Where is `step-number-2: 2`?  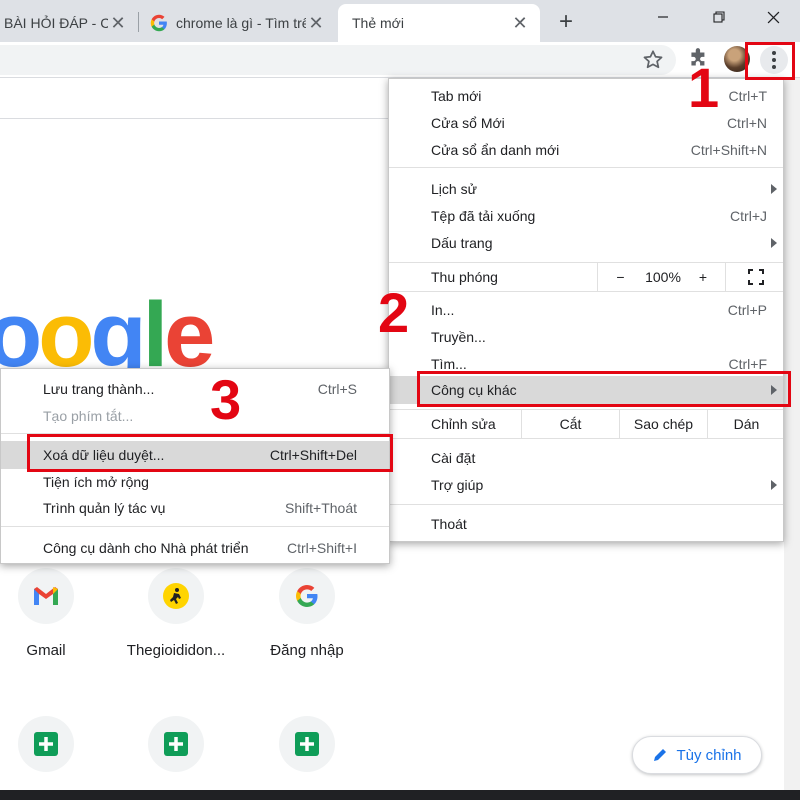
step-number-2: 2 is located at coordinates (394, 312).